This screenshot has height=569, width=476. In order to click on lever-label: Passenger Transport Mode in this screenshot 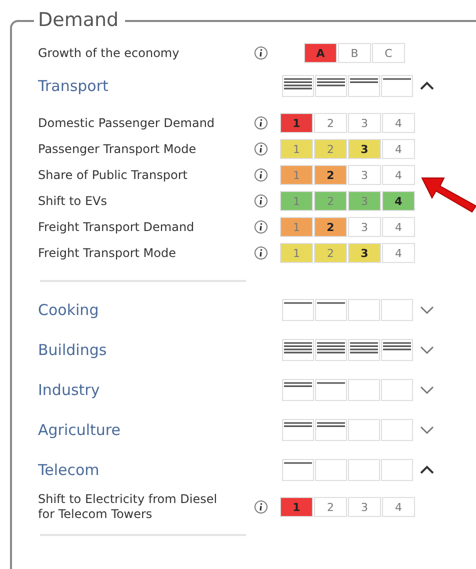, I will do `click(118, 149)`.